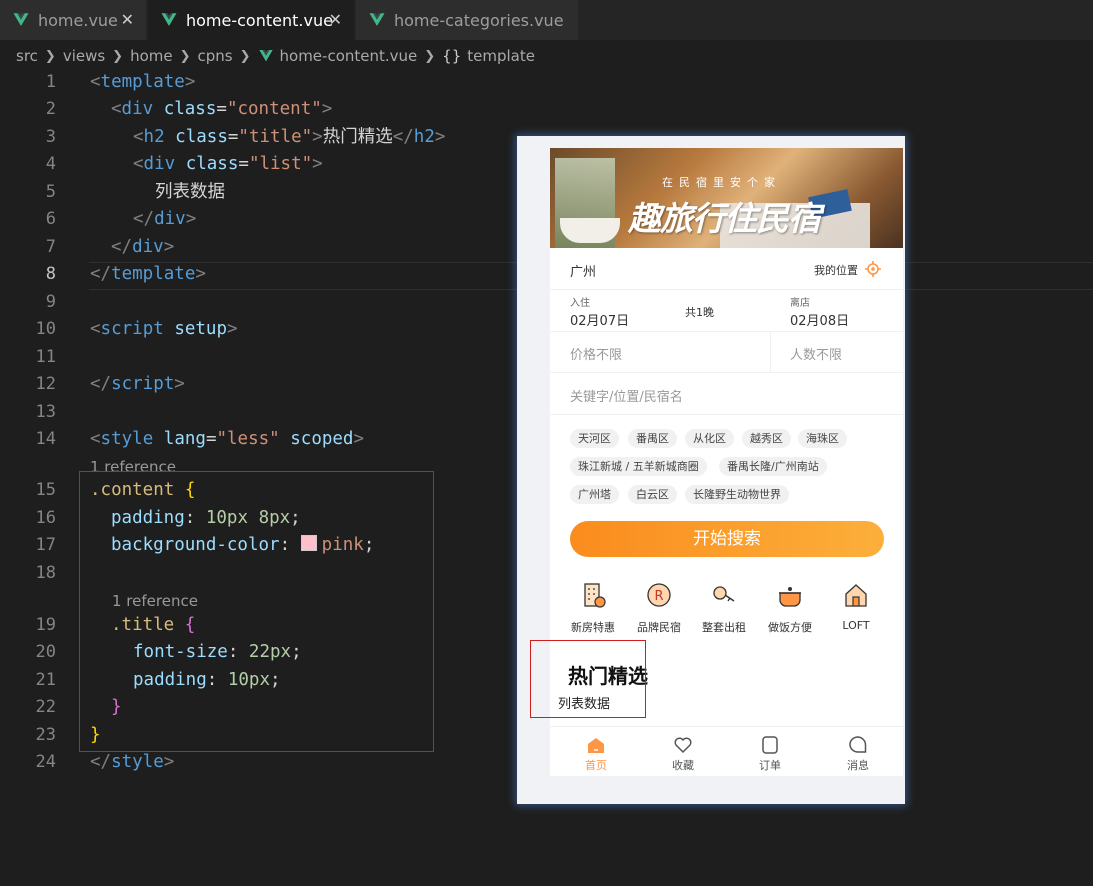 The width and height of the screenshot is (1093, 886). What do you see at coordinates (50, 192) in the screenshot?
I see `line-number: 5` at bounding box center [50, 192].